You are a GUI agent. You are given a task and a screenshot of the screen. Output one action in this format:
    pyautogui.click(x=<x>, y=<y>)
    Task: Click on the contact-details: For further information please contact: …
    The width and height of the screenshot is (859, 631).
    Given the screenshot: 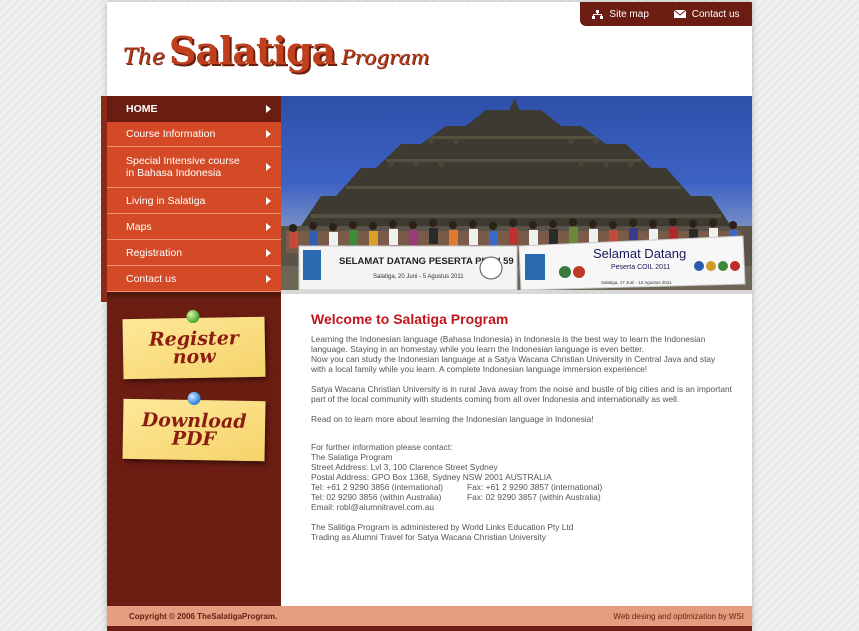 What is the action you would take?
    pyautogui.click(x=521, y=477)
    